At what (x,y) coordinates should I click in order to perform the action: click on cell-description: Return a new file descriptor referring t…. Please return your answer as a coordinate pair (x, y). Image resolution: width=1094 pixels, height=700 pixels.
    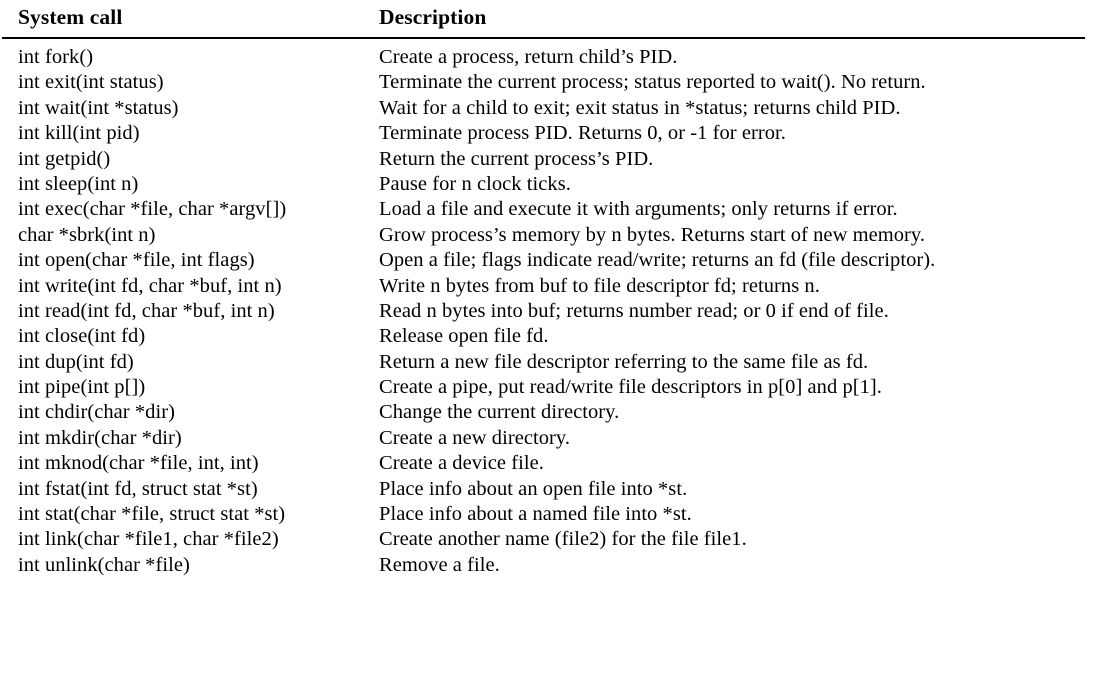
    Looking at the image, I should click on (624, 361).